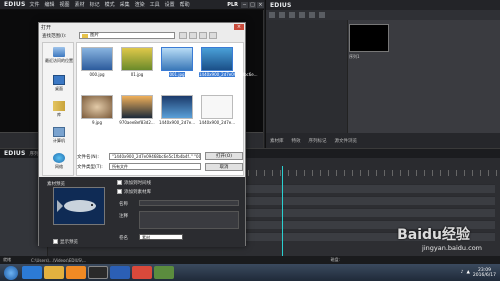 The width and height of the screenshot is (500, 281). Describe the element at coordinates (281, 5) in the screenshot. I see `bin-logo: EDIUS` at that location.